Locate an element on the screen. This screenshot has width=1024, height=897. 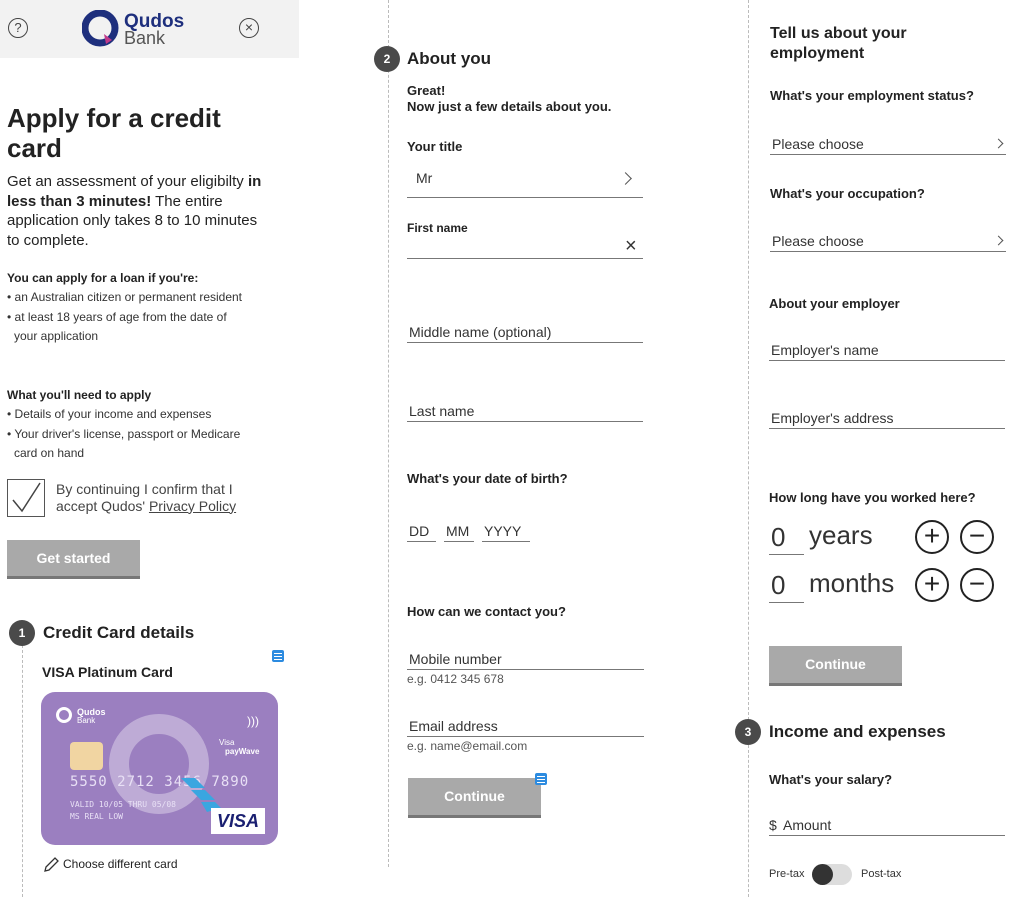
employer-name-field: Employer's name is located at coordinates (887, 350).